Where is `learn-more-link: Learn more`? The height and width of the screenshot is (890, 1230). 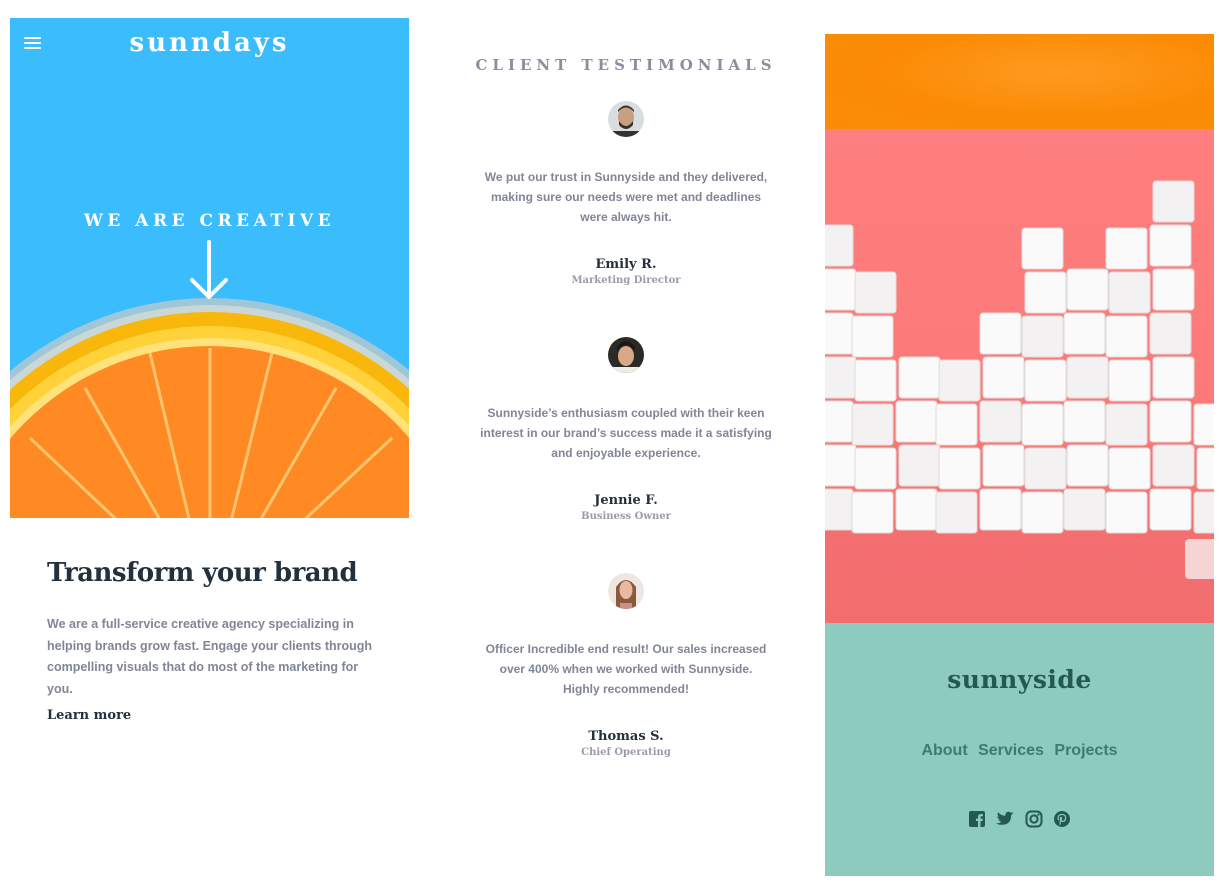 learn-more-link: Learn more is located at coordinates (89, 715).